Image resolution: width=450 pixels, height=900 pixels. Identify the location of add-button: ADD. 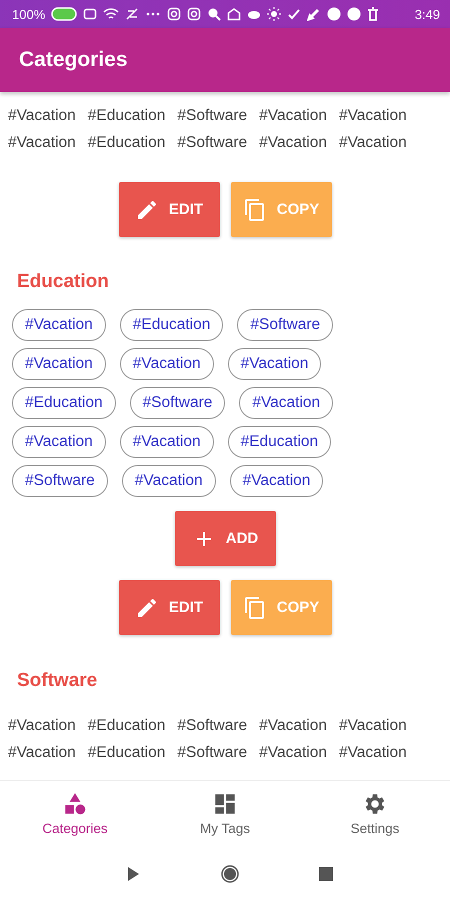
(225, 538).